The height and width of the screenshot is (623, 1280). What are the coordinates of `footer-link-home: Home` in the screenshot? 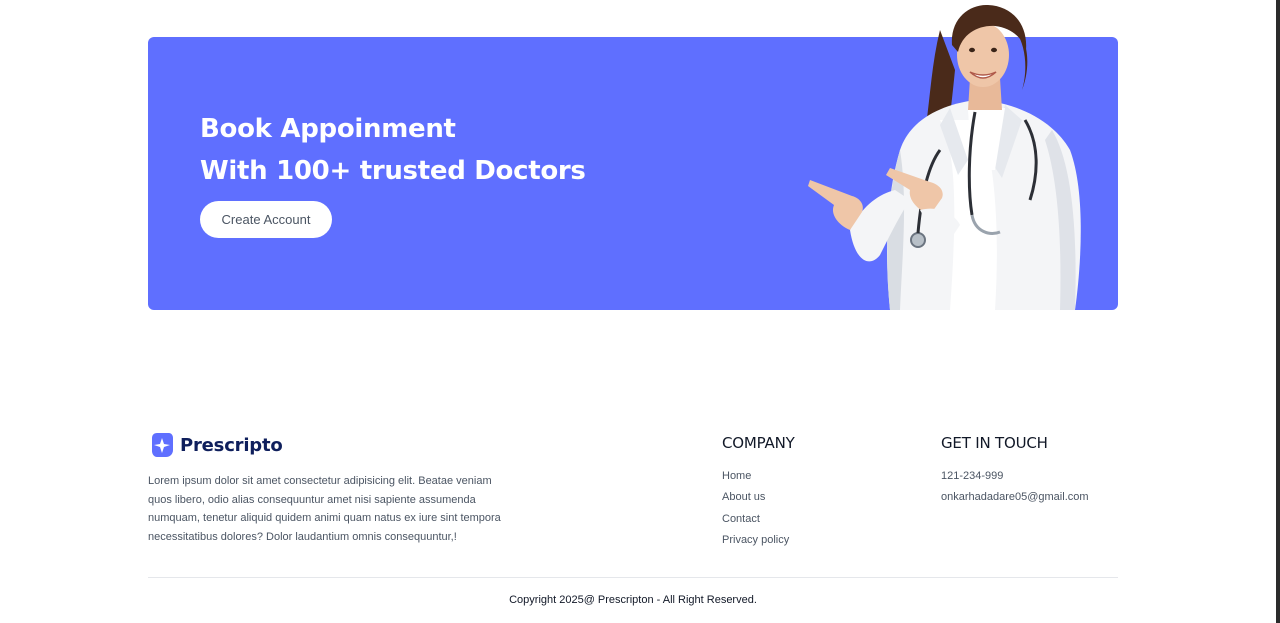 It's located at (755, 479).